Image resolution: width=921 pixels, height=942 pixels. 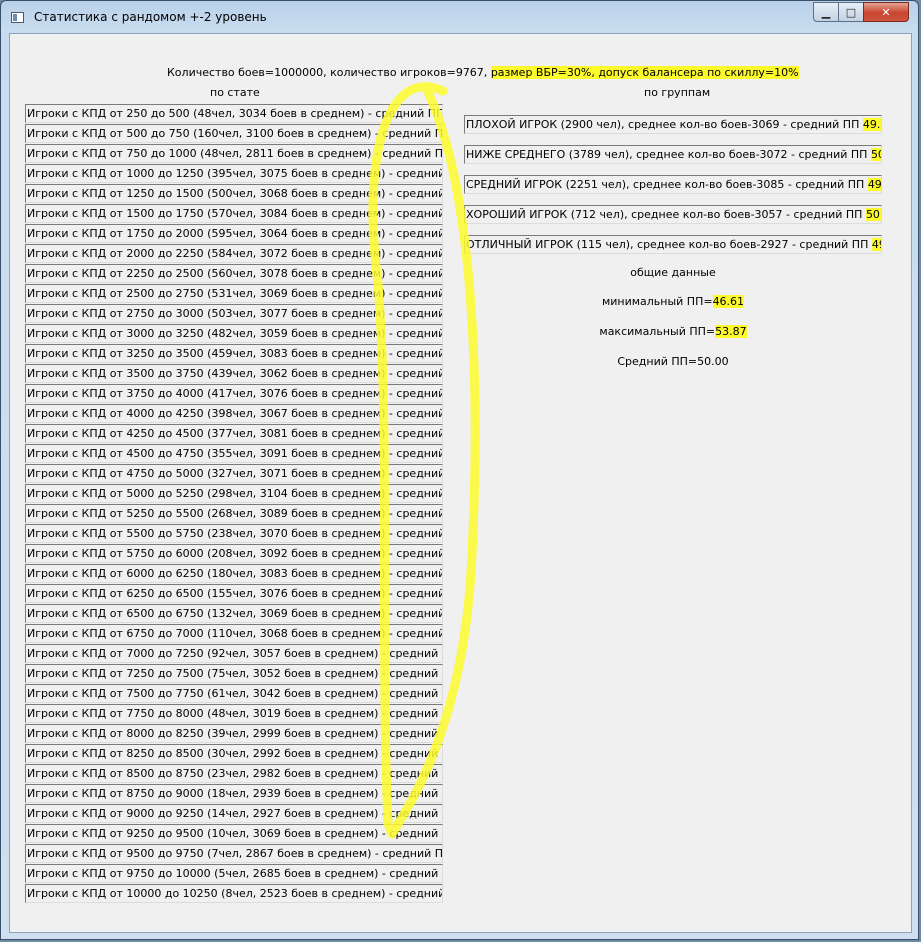 What do you see at coordinates (150, 17) in the screenshot?
I see `window-title: Статистика с рандомом +-2 уровень` at bounding box center [150, 17].